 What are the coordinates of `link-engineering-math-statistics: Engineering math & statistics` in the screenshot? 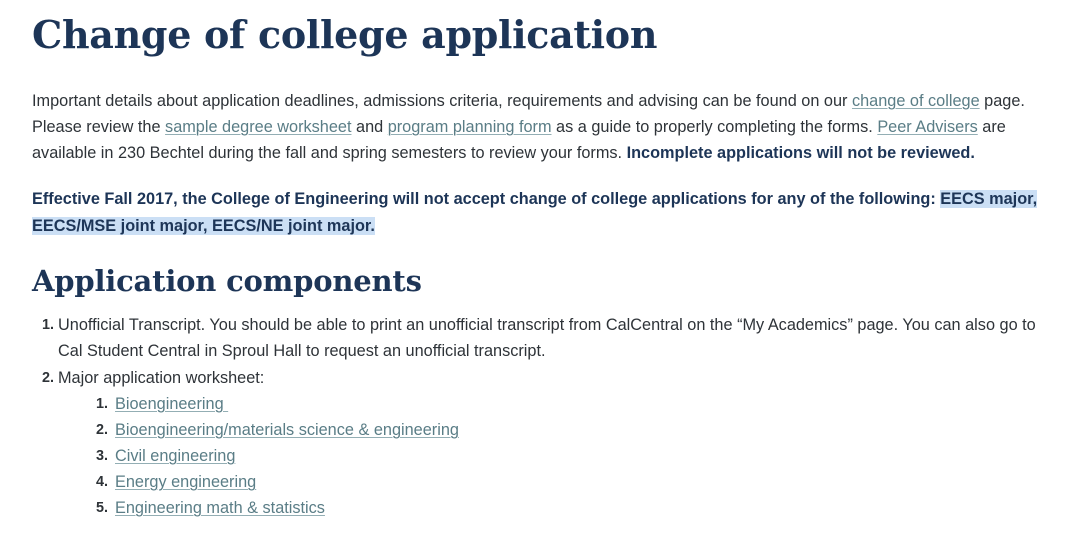 It's located at (220, 508).